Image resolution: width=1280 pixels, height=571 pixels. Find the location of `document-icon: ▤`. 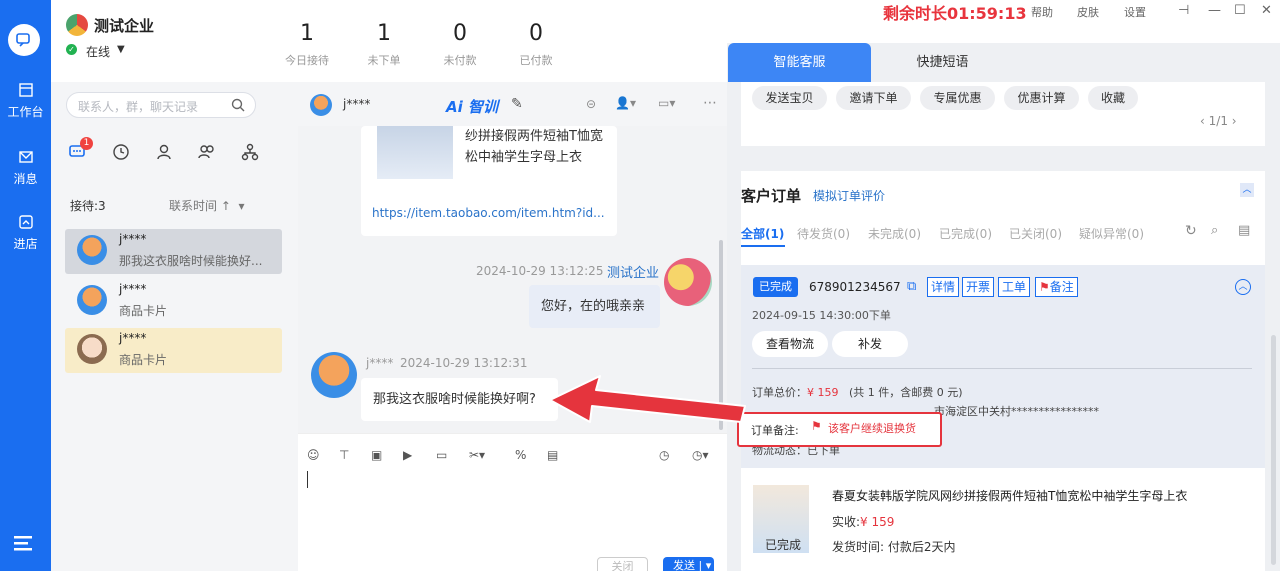

document-icon: ▤ is located at coordinates (1244, 230).